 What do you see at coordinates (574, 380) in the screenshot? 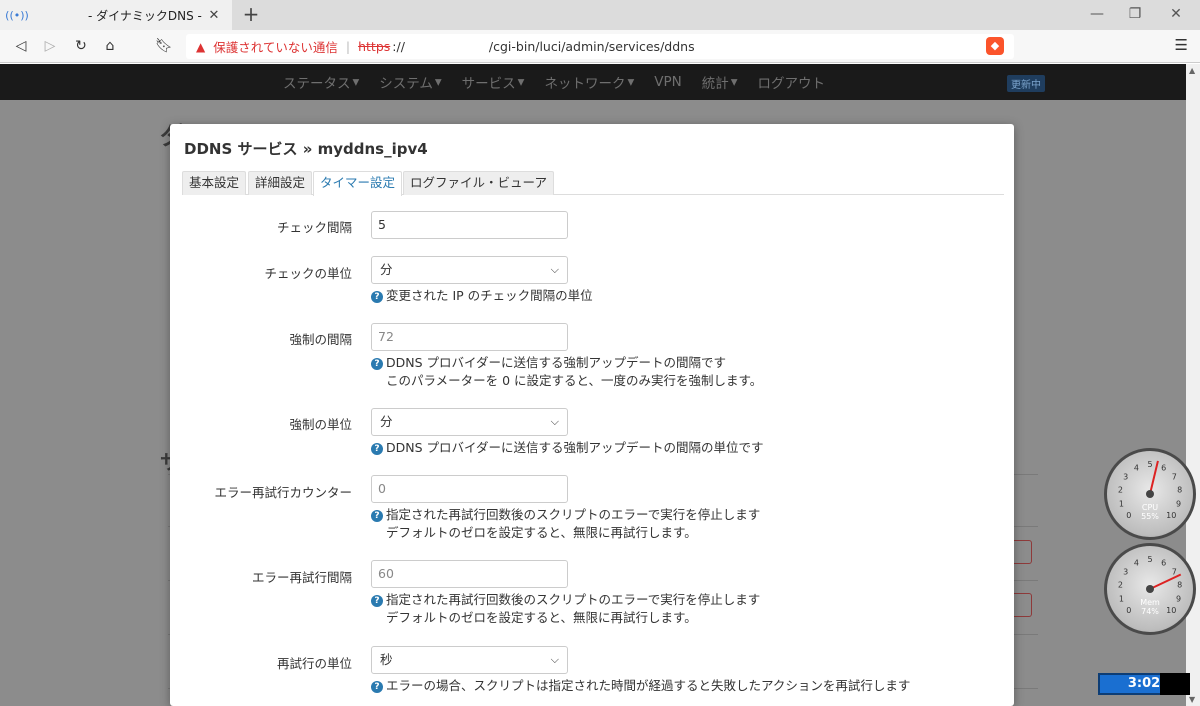
I see `help-text: このパラメーターを 0 に設定すると、一度のみ実行を強制します。` at bounding box center [574, 380].